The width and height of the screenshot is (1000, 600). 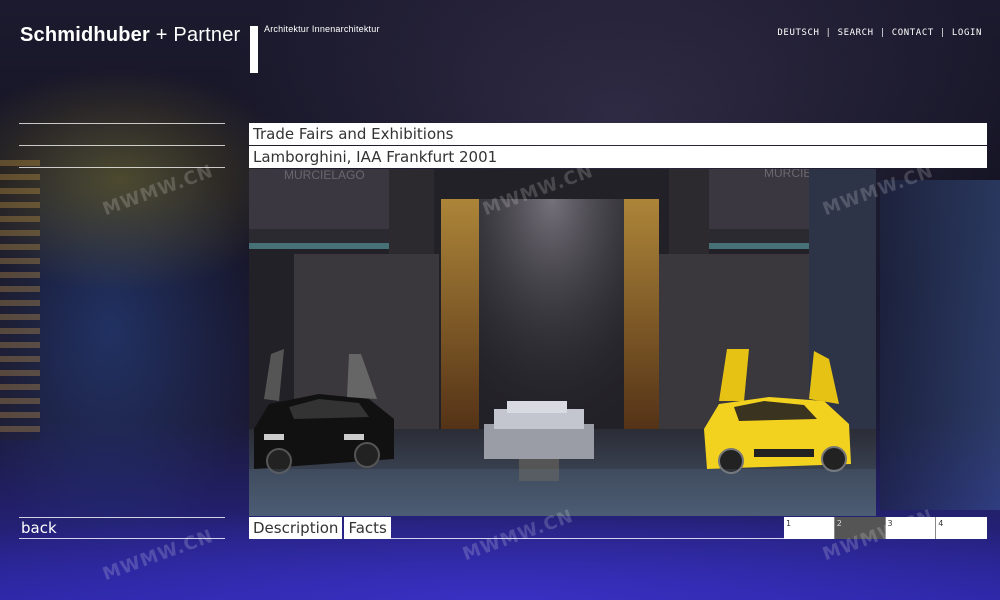 I want to click on nav-contact: CONTACT, so click(x=913, y=33).